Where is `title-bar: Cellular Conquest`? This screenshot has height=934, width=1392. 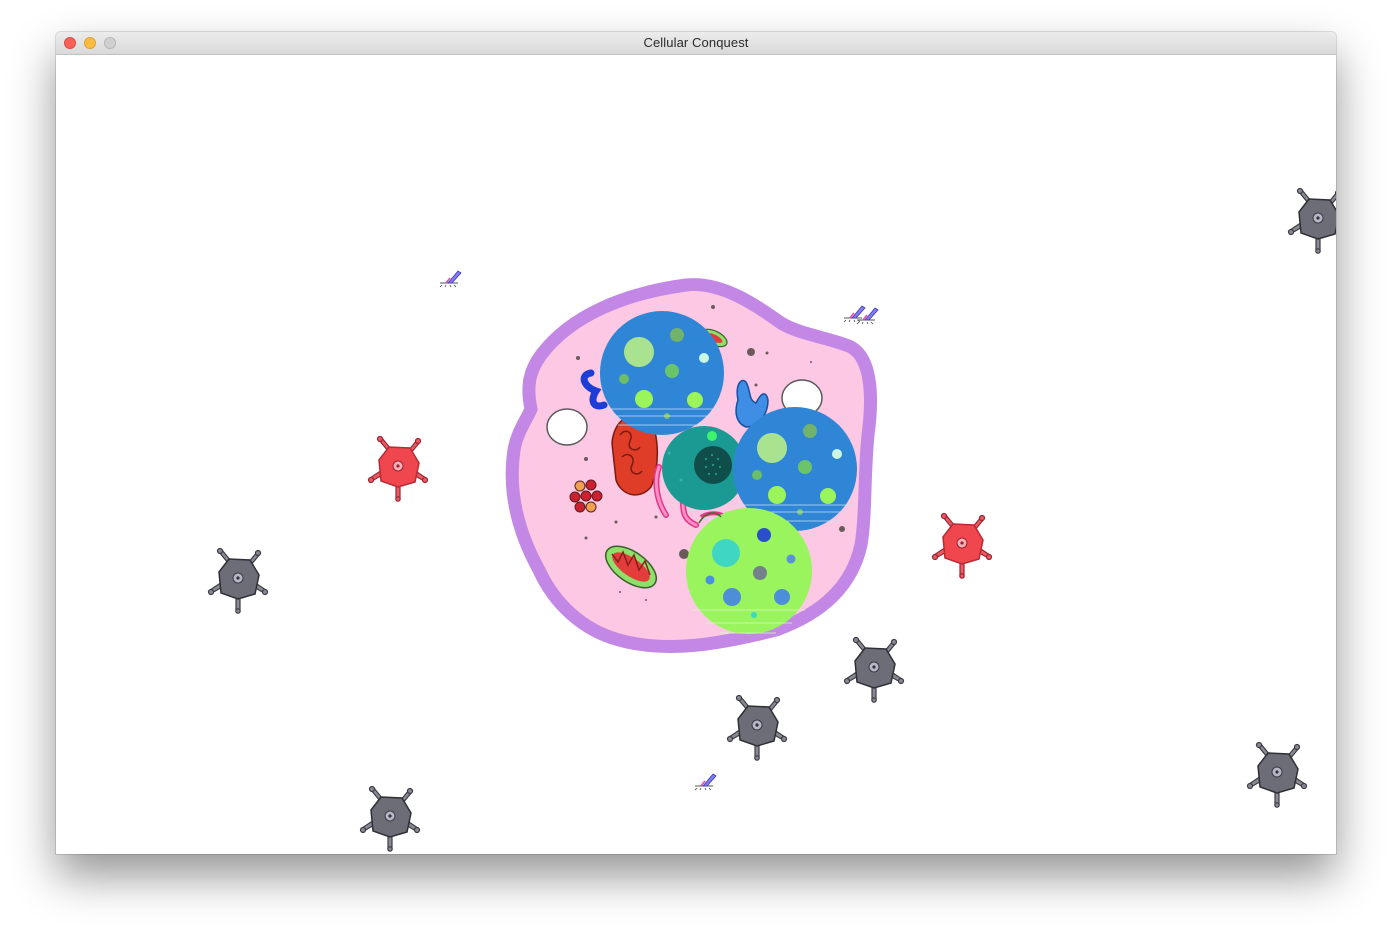 title-bar: Cellular Conquest is located at coordinates (696, 43).